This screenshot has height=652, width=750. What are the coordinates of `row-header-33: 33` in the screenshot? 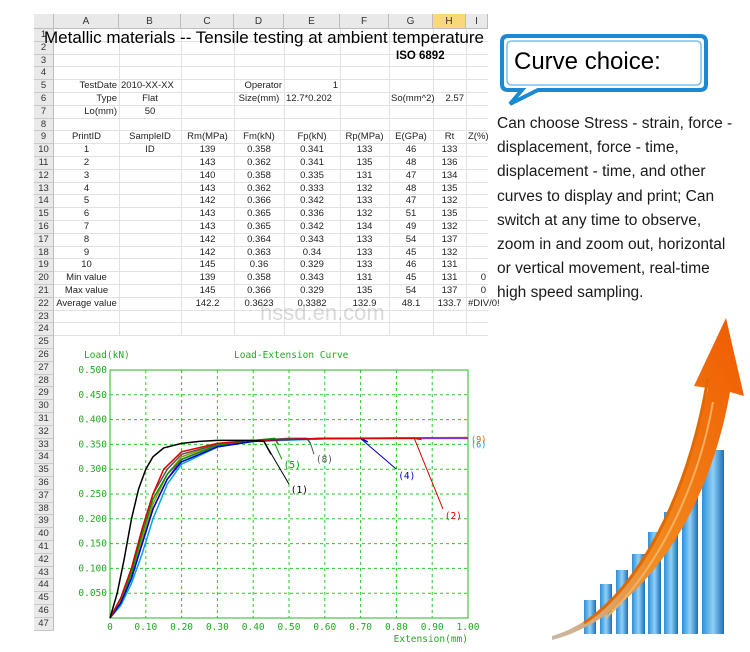 It's located at (44, 445).